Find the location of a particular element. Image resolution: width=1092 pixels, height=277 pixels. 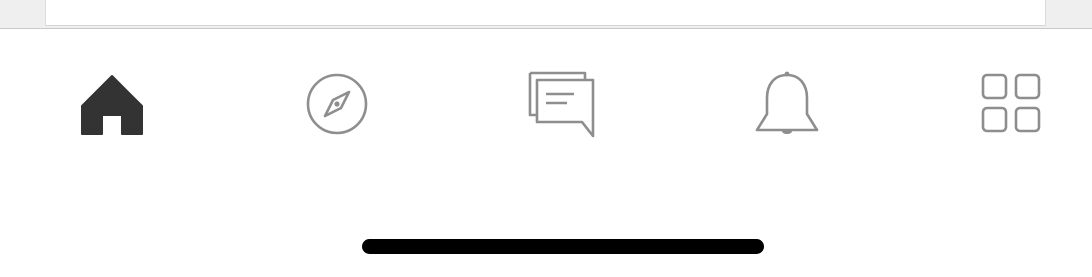

grid-icon is located at coordinates (1011, 103).